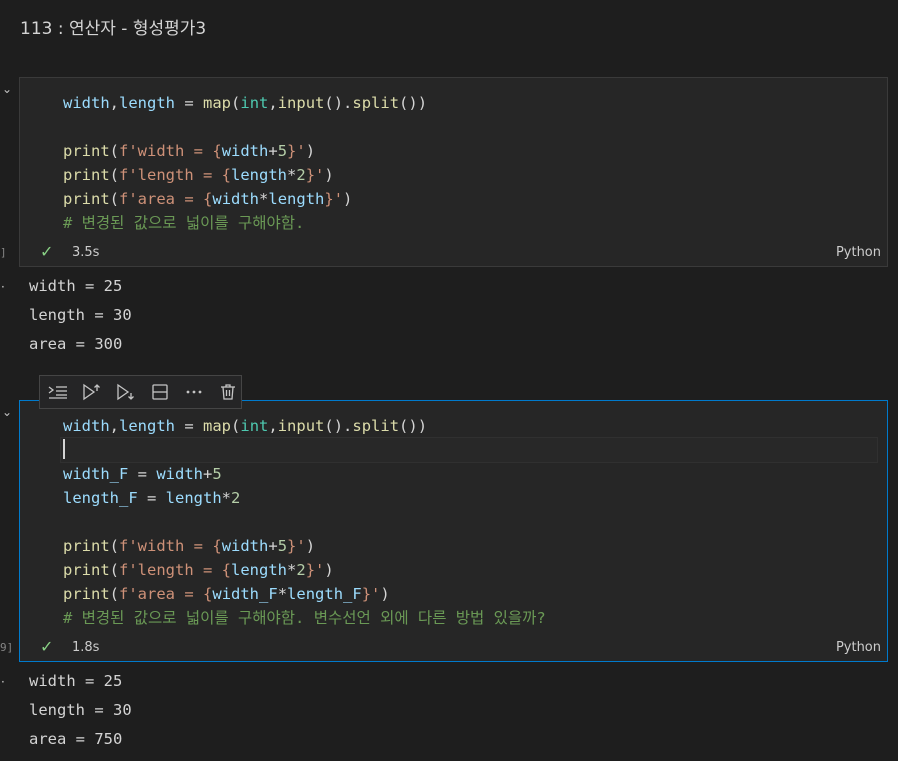 This screenshot has height=761, width=898. Describe the element at coordinates (86, 252) in the screenshot. I see `execution-duration: 3.5s` at that location.